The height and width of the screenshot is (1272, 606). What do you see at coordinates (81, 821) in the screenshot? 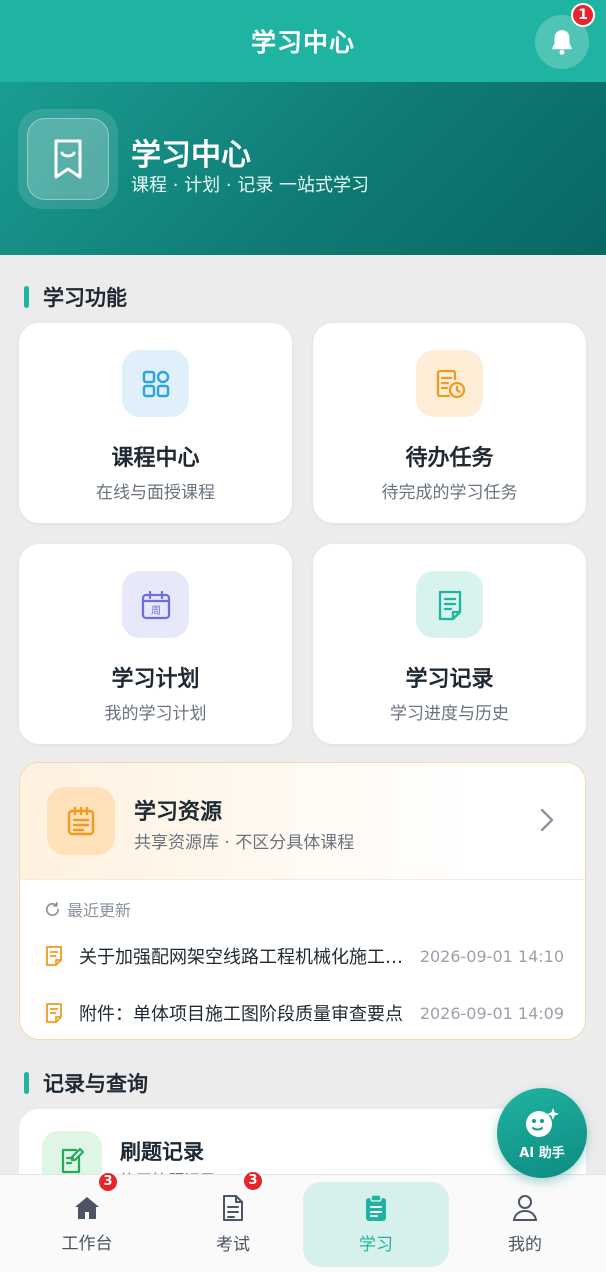
I see `notepad-icon` at bounding box center [81, 821].